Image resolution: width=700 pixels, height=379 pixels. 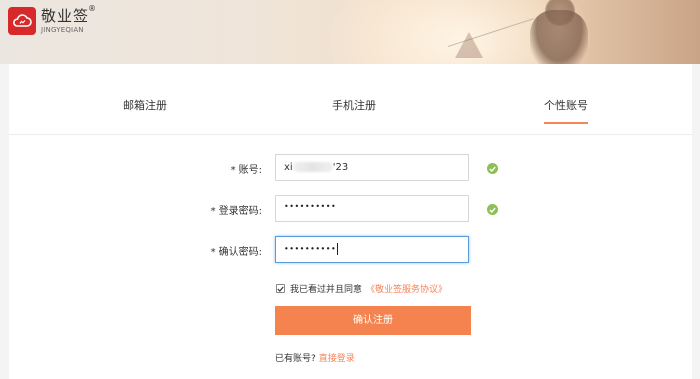 I want to click on service-agreement-link: 《敬业签服务协议》, so click(x=406, y=288).